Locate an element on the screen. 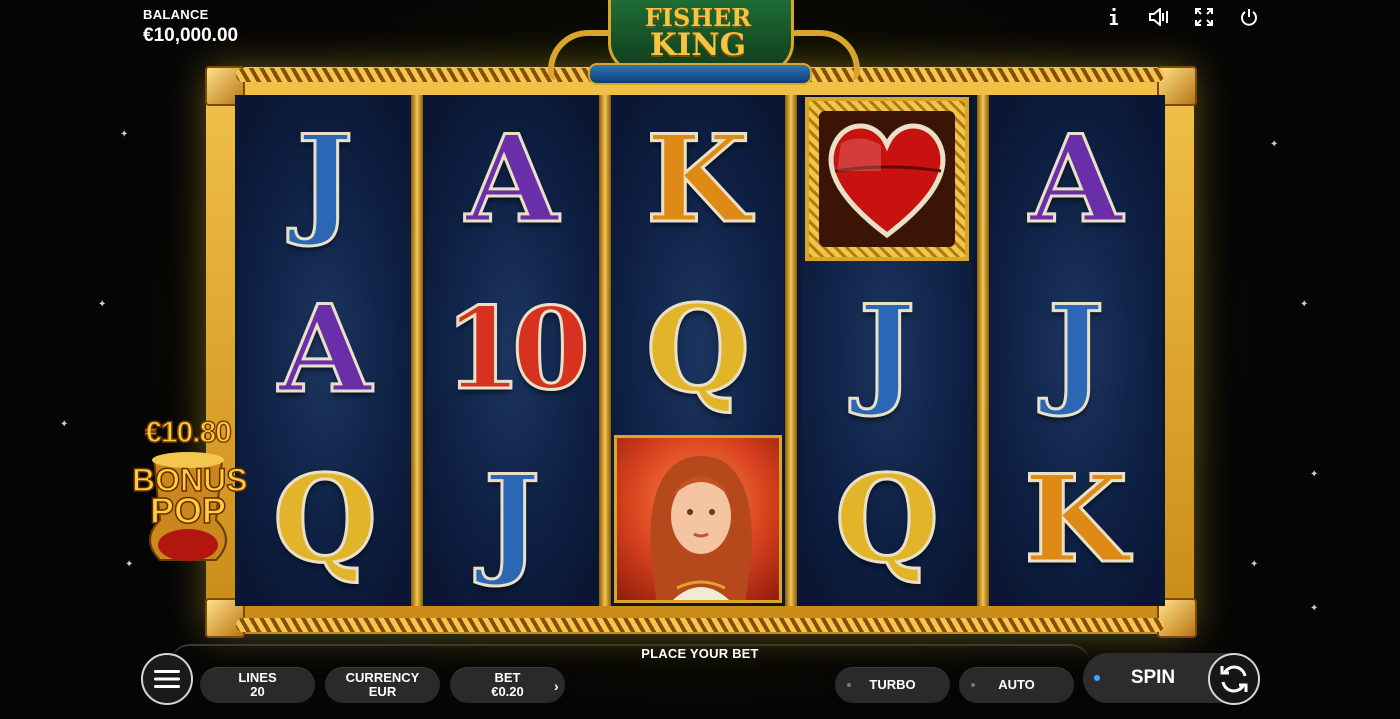  heart-symbol is located at coordinates (887, 179).